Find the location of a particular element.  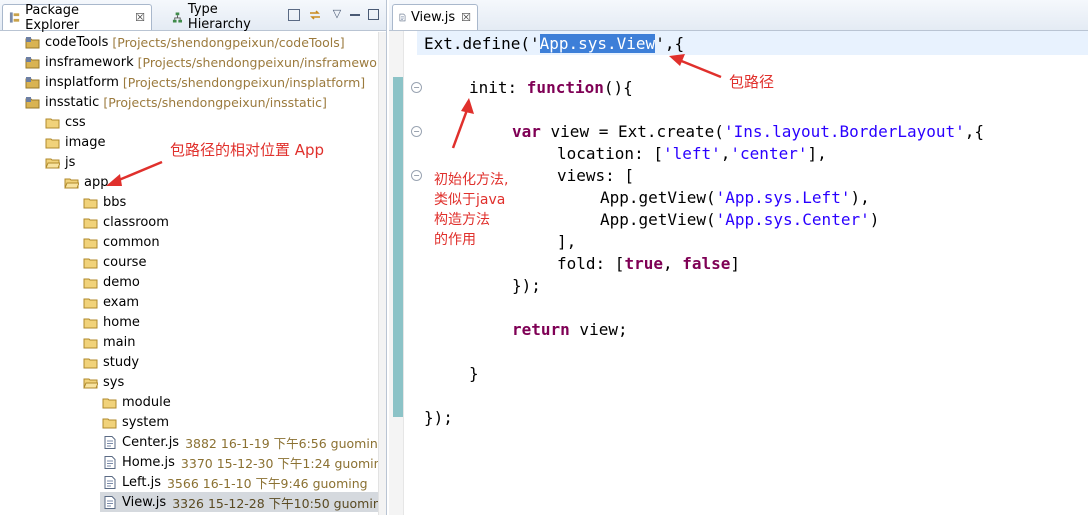

annotation-init-line-4: 的作用 is located at coordinates (455, 240).